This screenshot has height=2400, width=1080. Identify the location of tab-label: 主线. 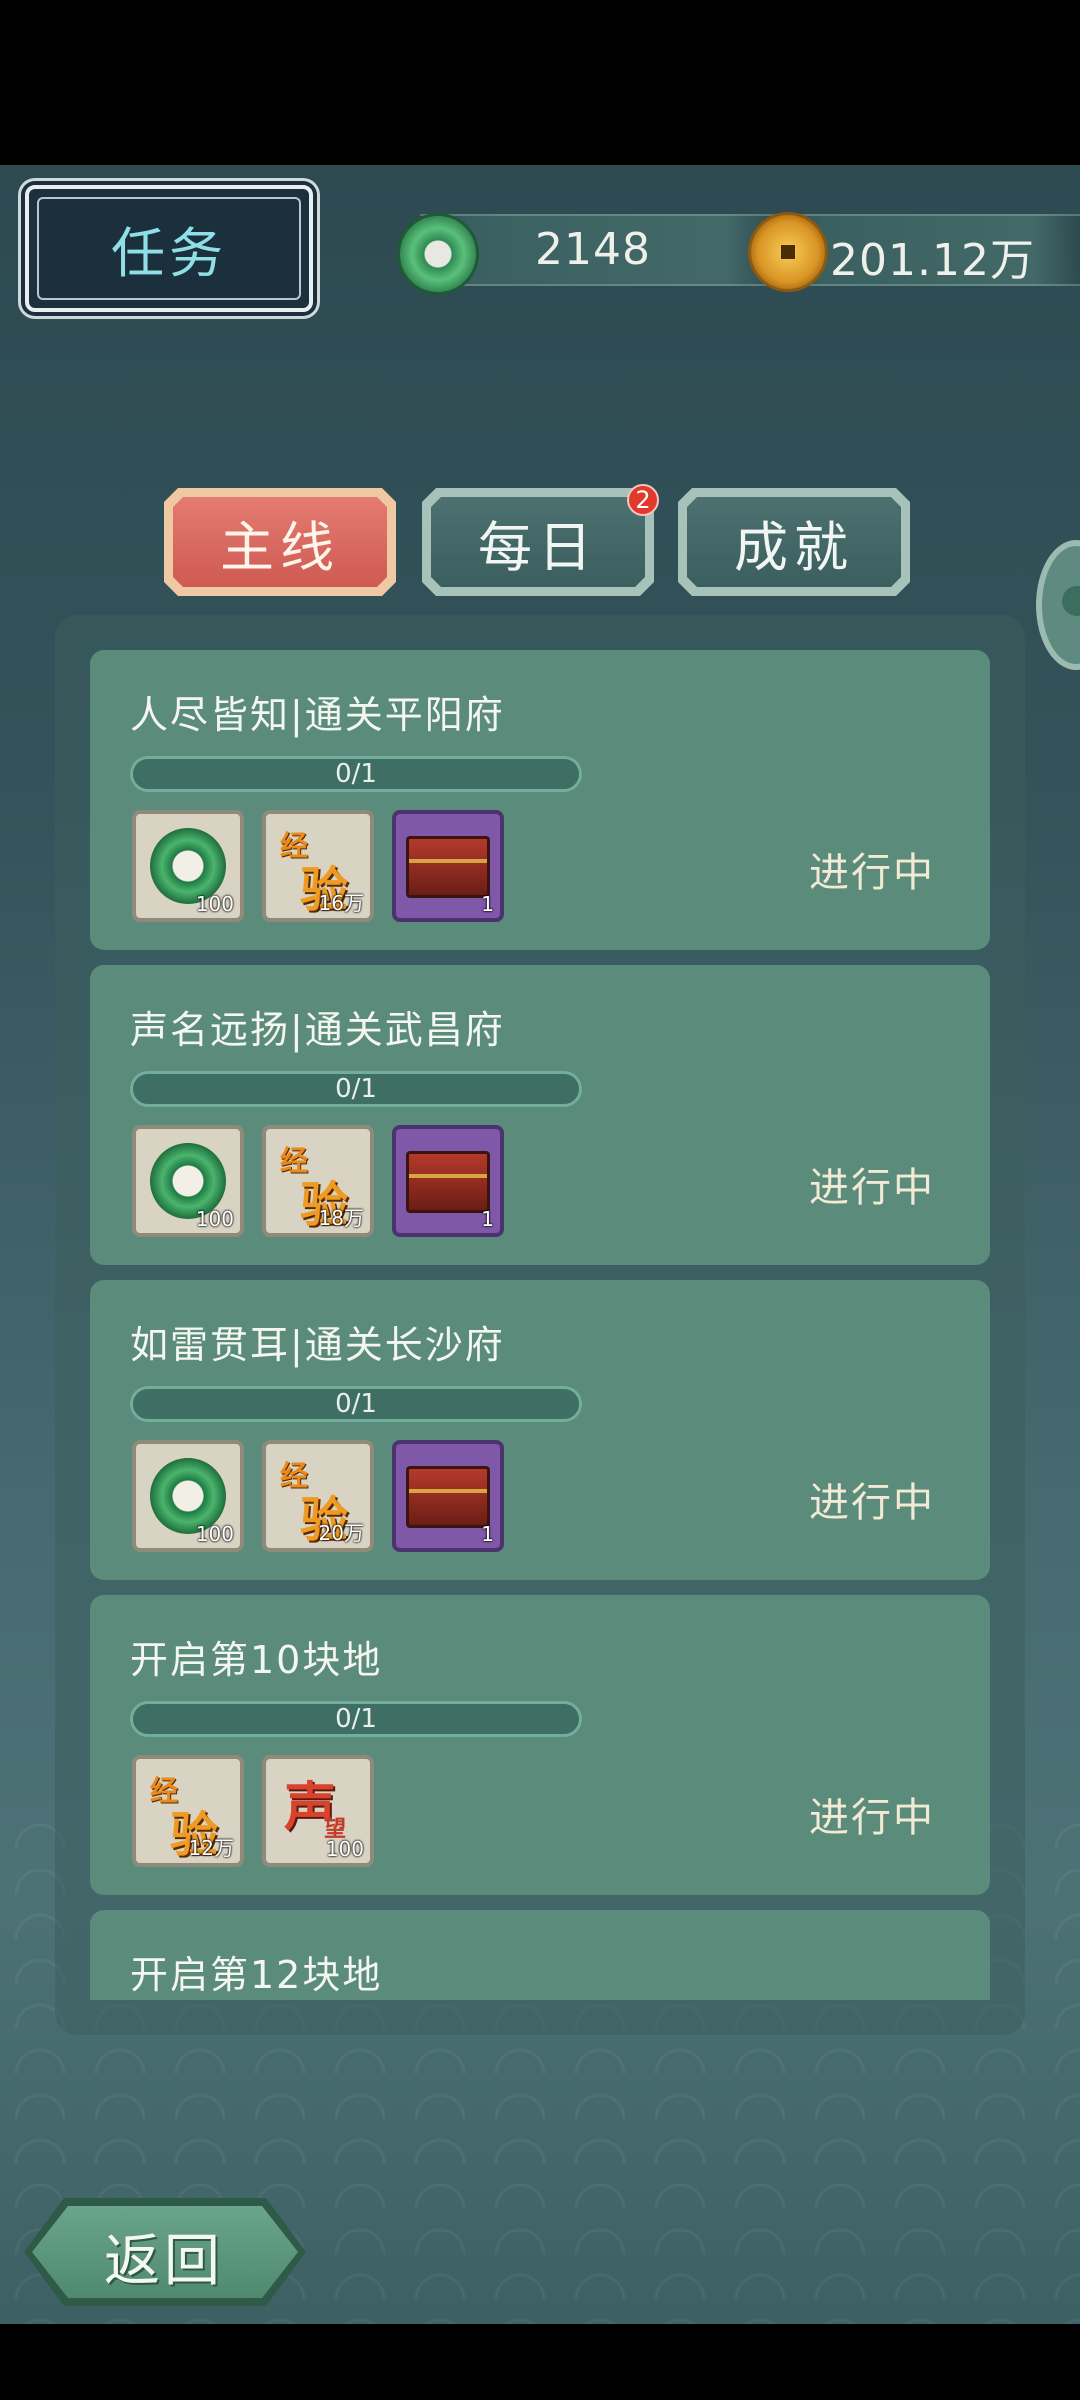
(280, 547).